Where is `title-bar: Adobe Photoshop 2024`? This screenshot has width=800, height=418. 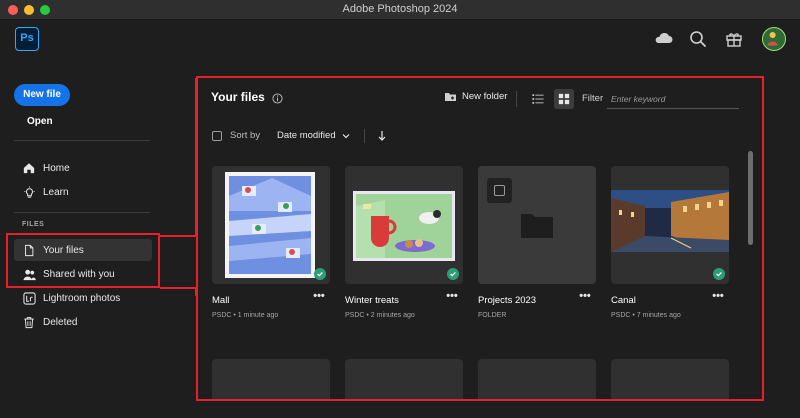
title-bar: Adobe Photoshop 2024 is located at coordinates (400, 10).